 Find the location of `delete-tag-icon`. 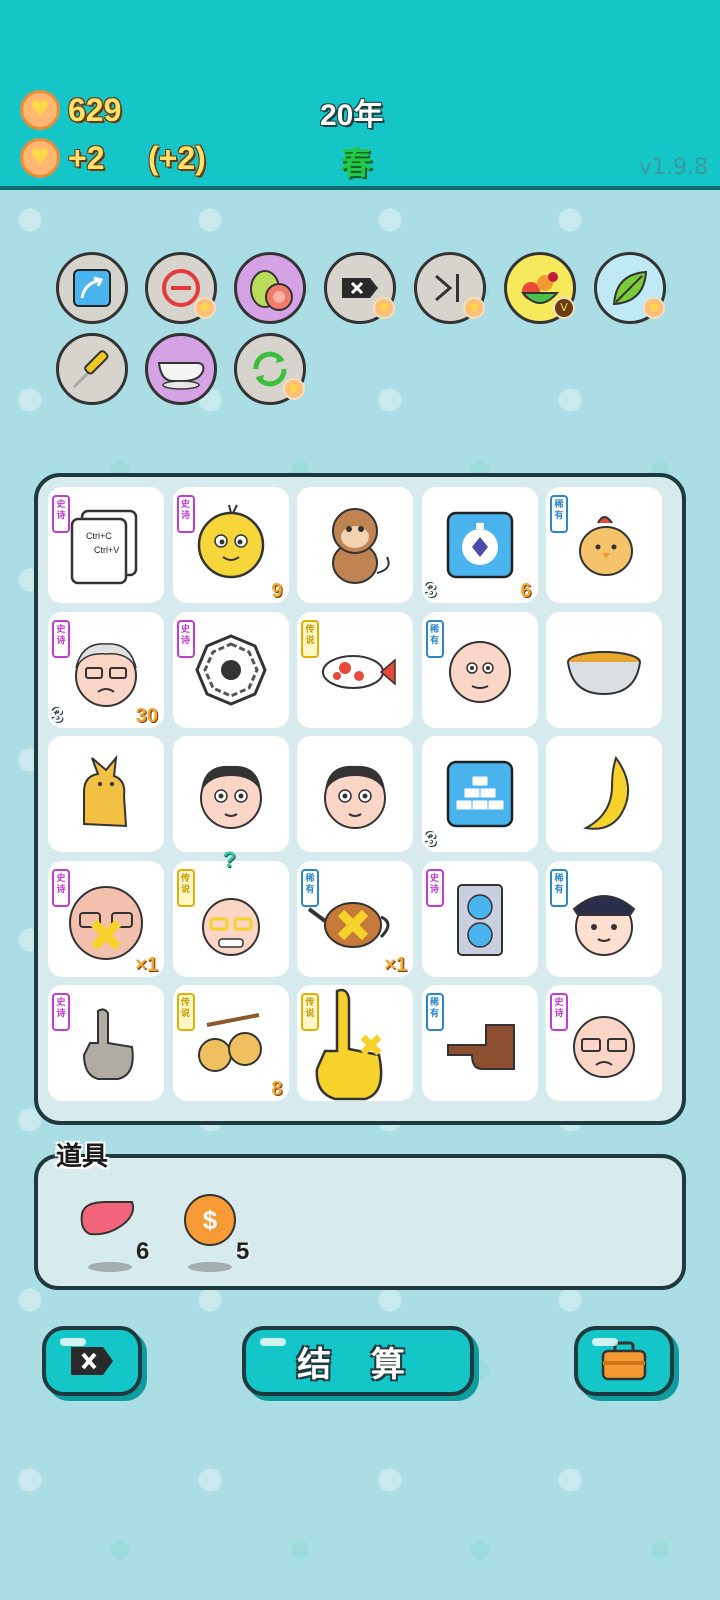

delete-tag-icon is located at coordinates (92, 1361).